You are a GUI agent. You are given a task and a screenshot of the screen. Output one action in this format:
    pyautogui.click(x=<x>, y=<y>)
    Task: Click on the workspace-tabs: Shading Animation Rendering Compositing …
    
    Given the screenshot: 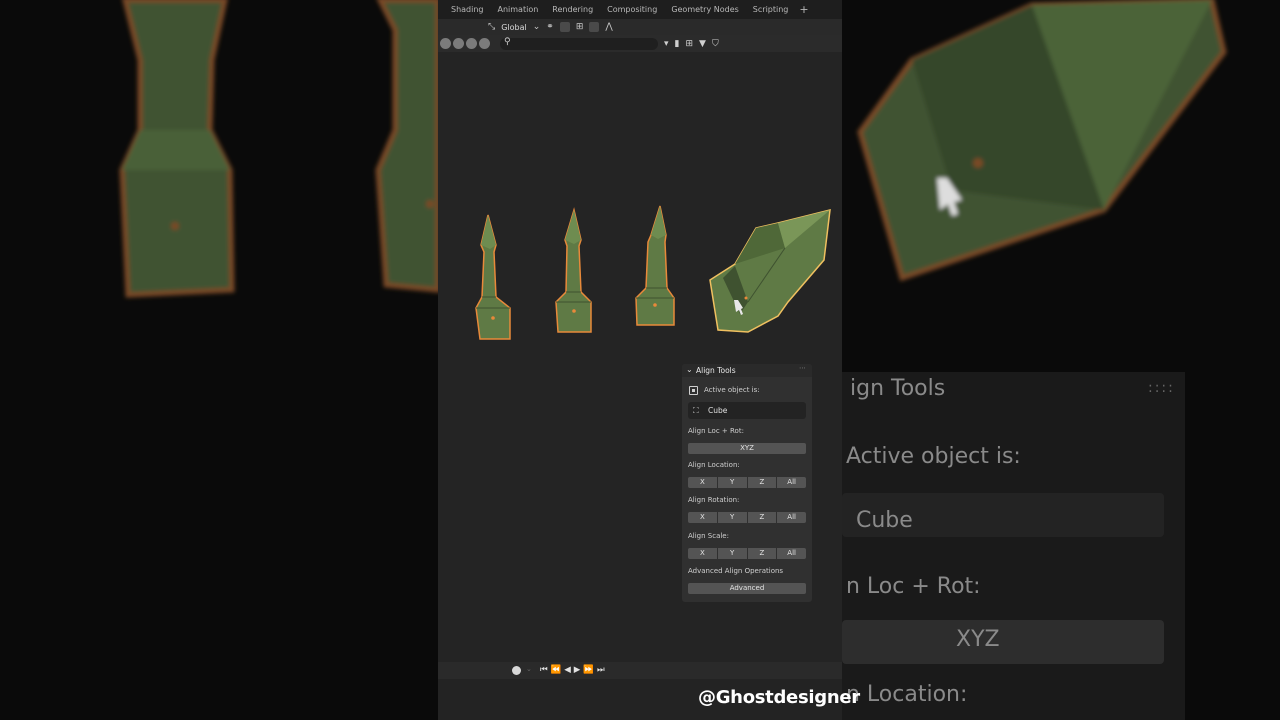 What is the action you would take?
    pyautogui.click(x=640, y=9)
    